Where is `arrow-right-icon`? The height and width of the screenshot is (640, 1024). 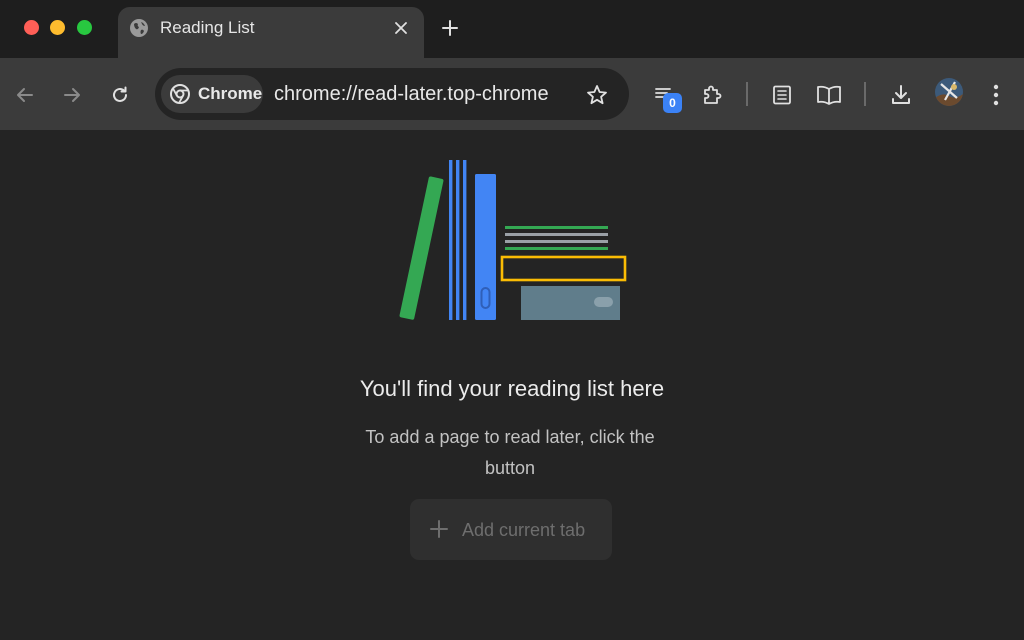
arrow-right-icon is located at coordinates (72, 95).